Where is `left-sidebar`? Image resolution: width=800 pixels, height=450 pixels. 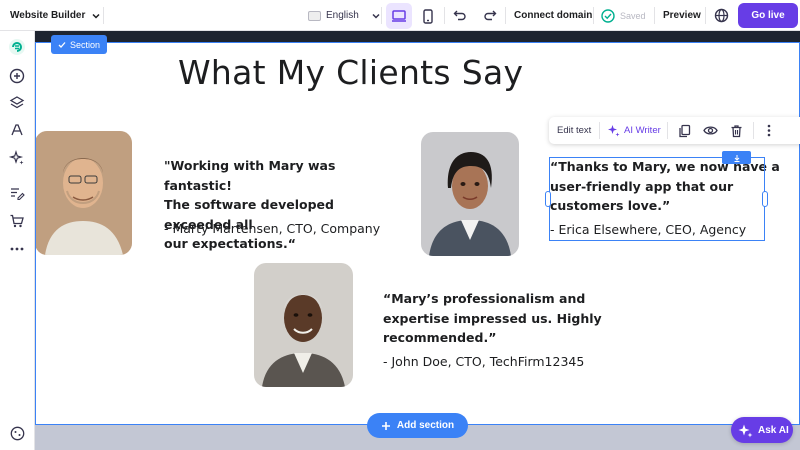 left-sidebar is located at coordinates (17, 240).